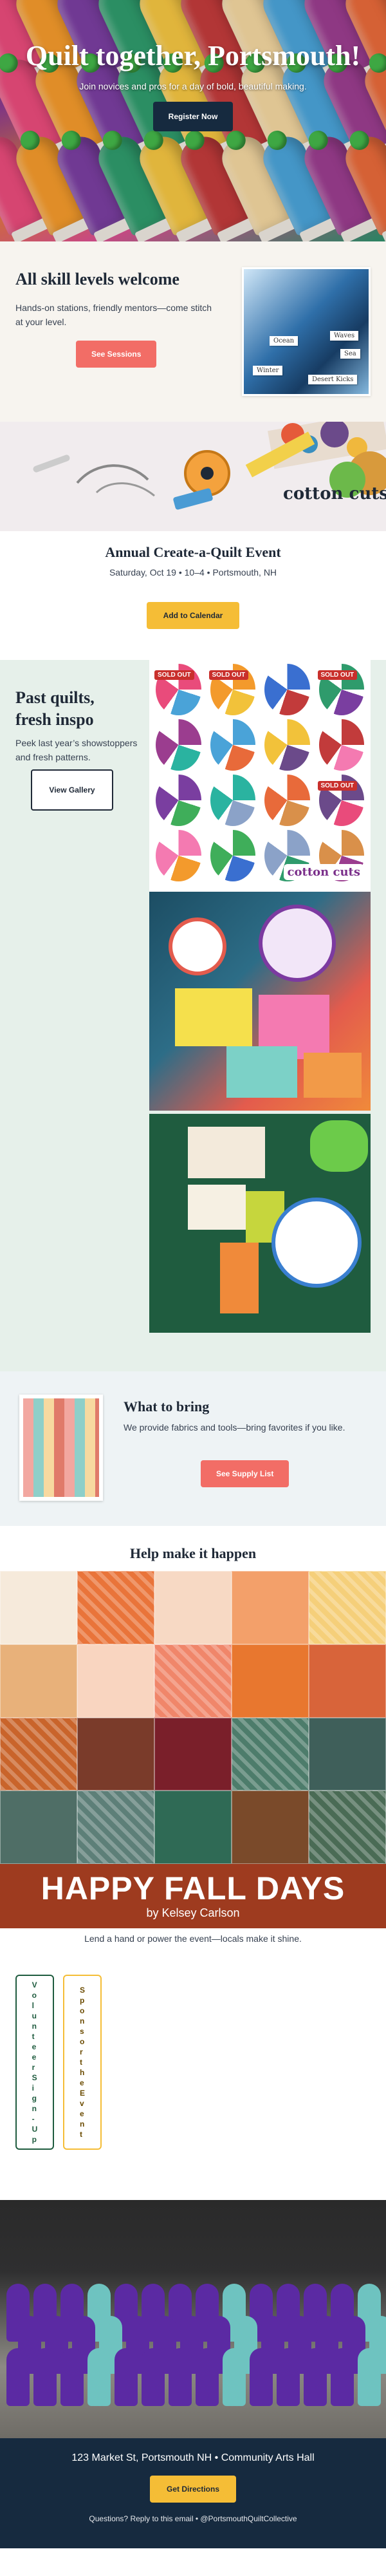 The image size is (386, 2576). I want to click on register-button: Register Now, so click(193, 116).